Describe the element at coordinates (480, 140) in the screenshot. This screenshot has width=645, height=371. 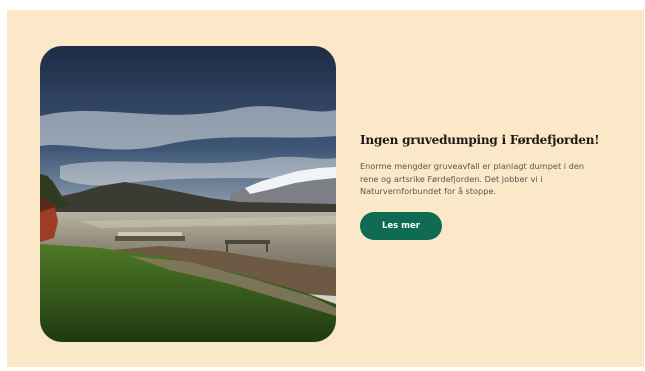
I see `article-title: Ingen gruvedumping i Førdefjorden!` at that location.